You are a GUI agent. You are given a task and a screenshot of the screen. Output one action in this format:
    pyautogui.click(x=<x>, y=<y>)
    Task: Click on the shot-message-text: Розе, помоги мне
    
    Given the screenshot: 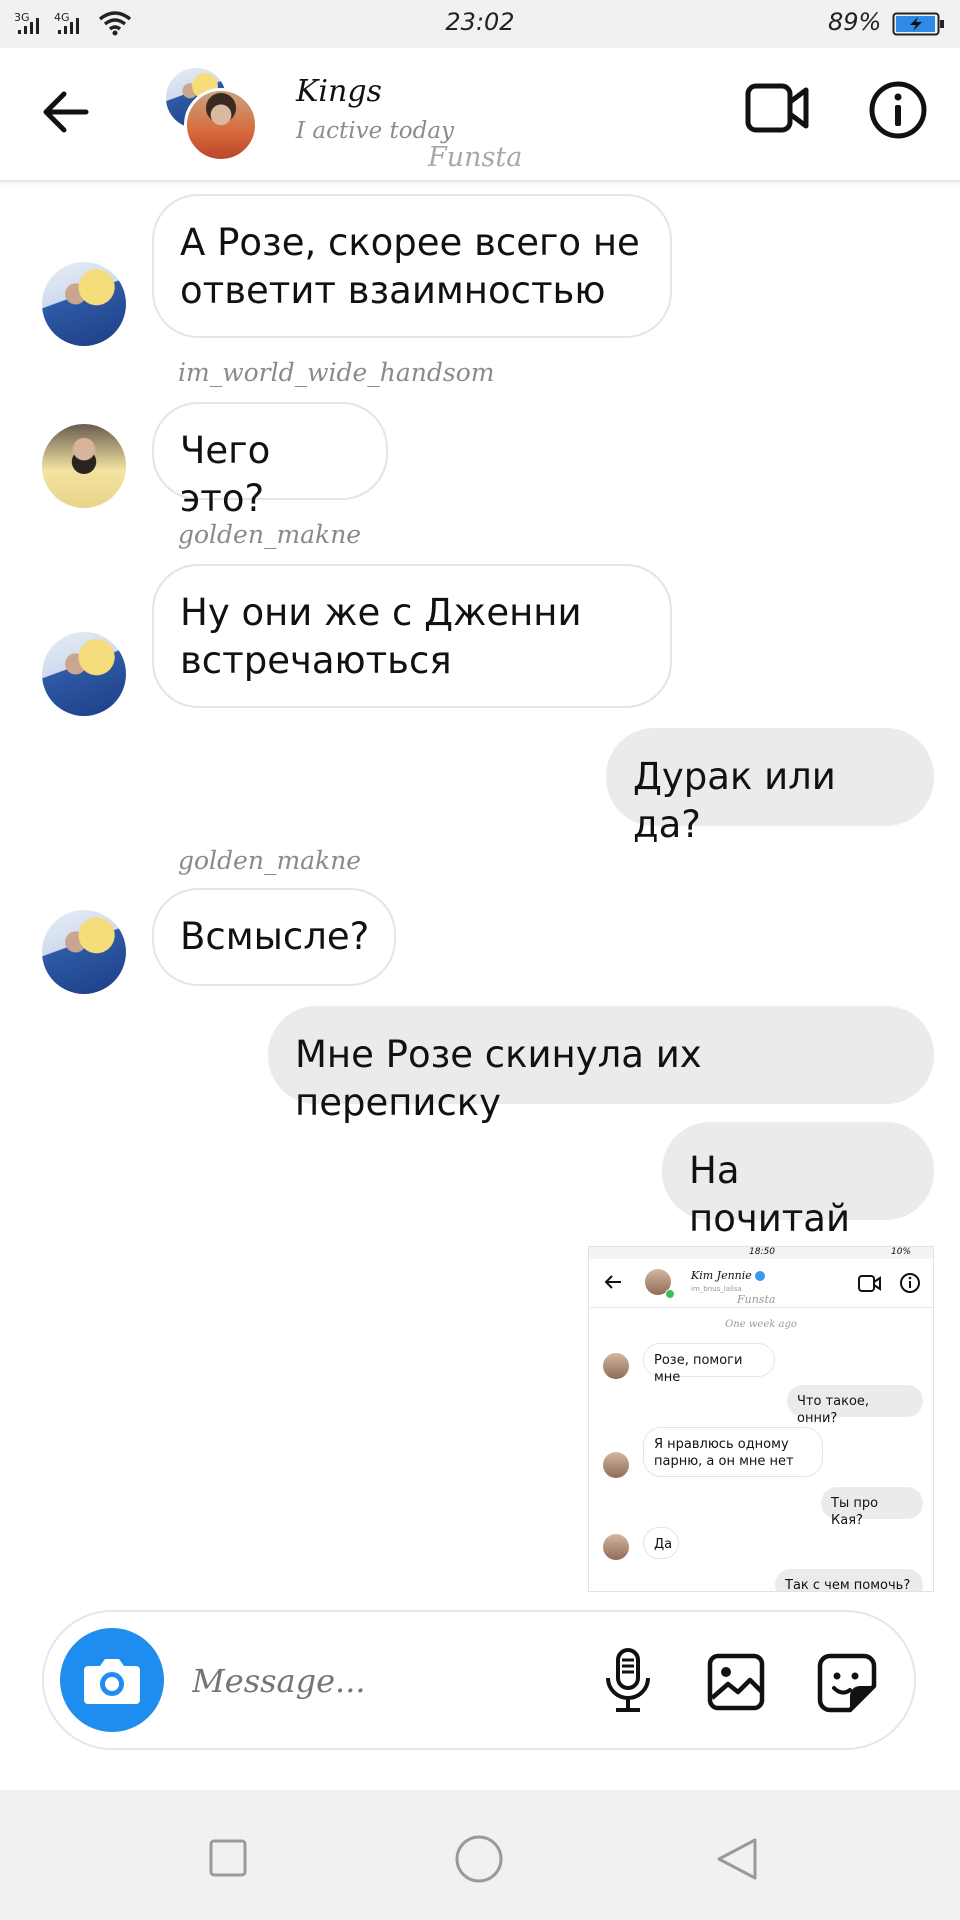 What is the action you would take?
    pyautogui.click(x=698, y=1369)
    